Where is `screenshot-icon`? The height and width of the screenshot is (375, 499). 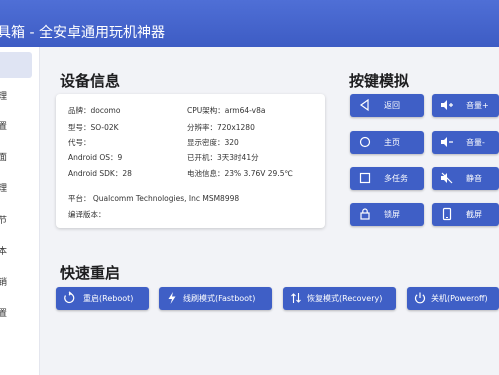 screenshot-icon is located at coordinates (447, 214).